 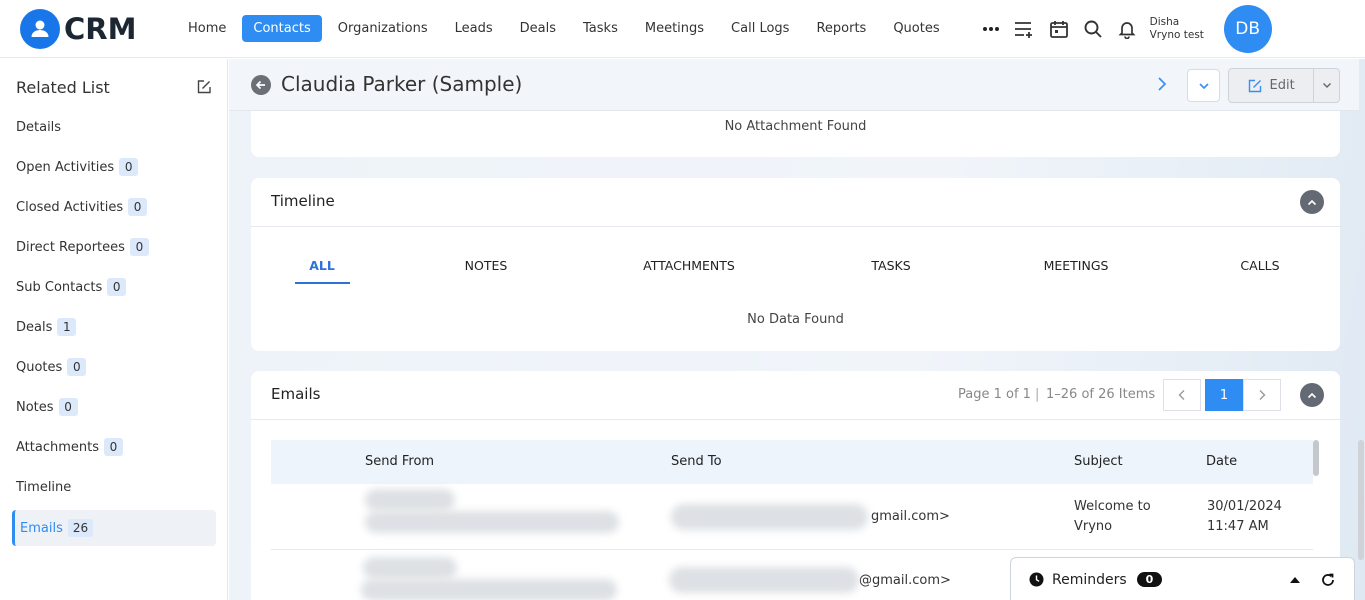 I want to click on record-menu-button, so click(x=1203, y=85).